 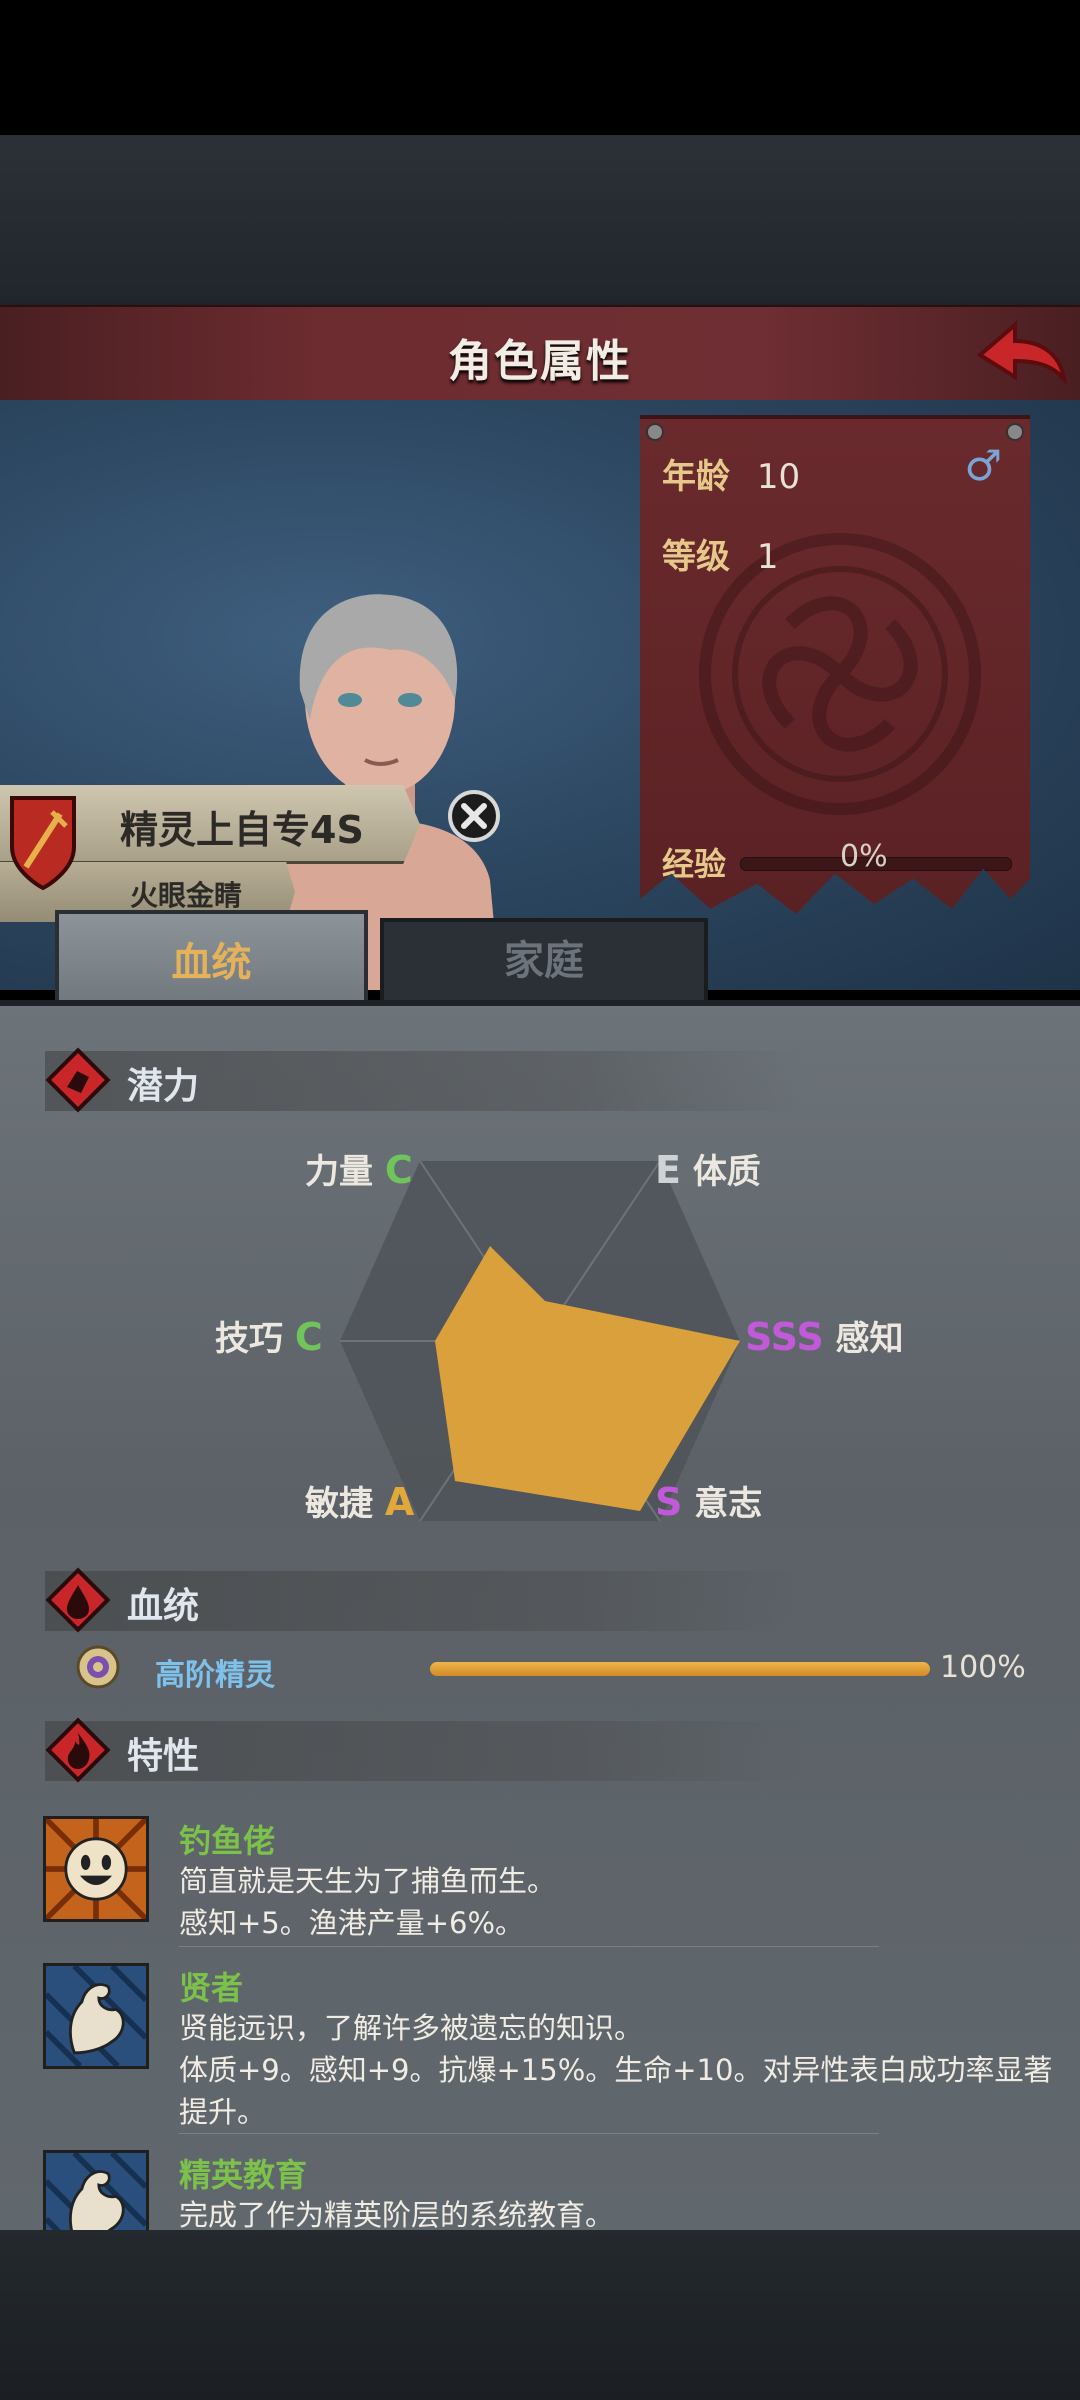 I want to click on attr-perception-grade: SSS, so click(x=784, y=1337).